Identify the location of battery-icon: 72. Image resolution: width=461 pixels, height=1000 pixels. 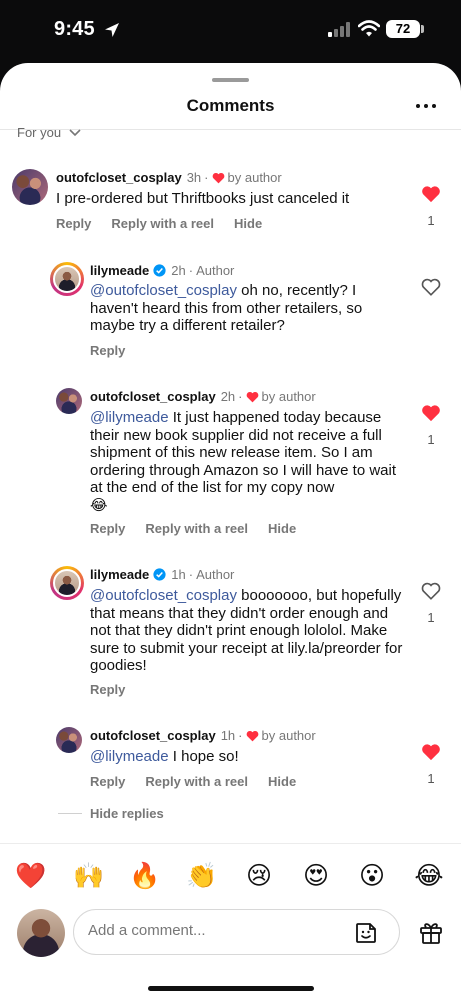
(403, 29).